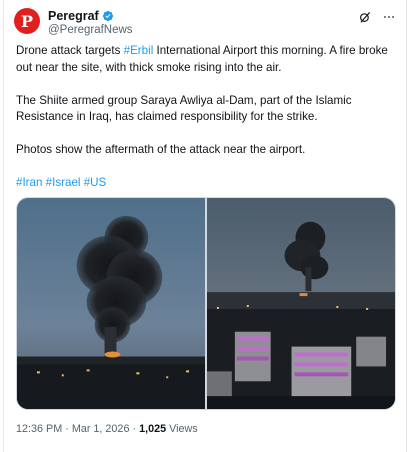 The height and width of the screenshot is (452, 414). I want to click on header-actions, so click(377, 17).